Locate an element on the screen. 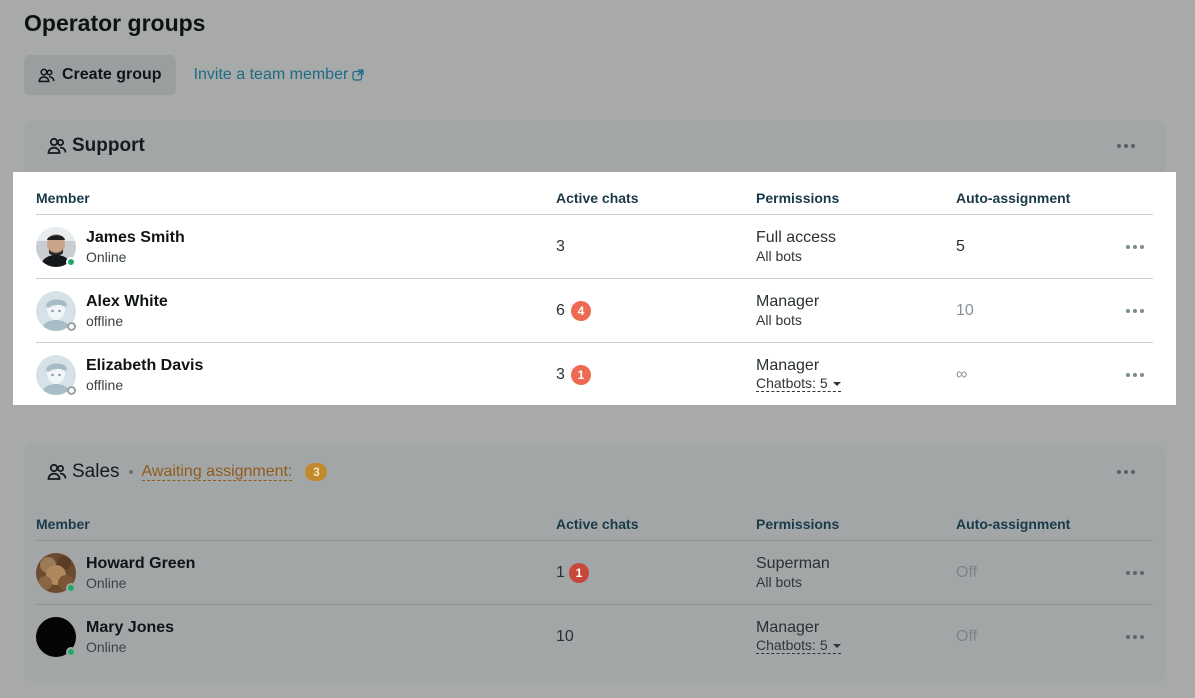  create-group-label: Create group is located at coordinates (112, 74).